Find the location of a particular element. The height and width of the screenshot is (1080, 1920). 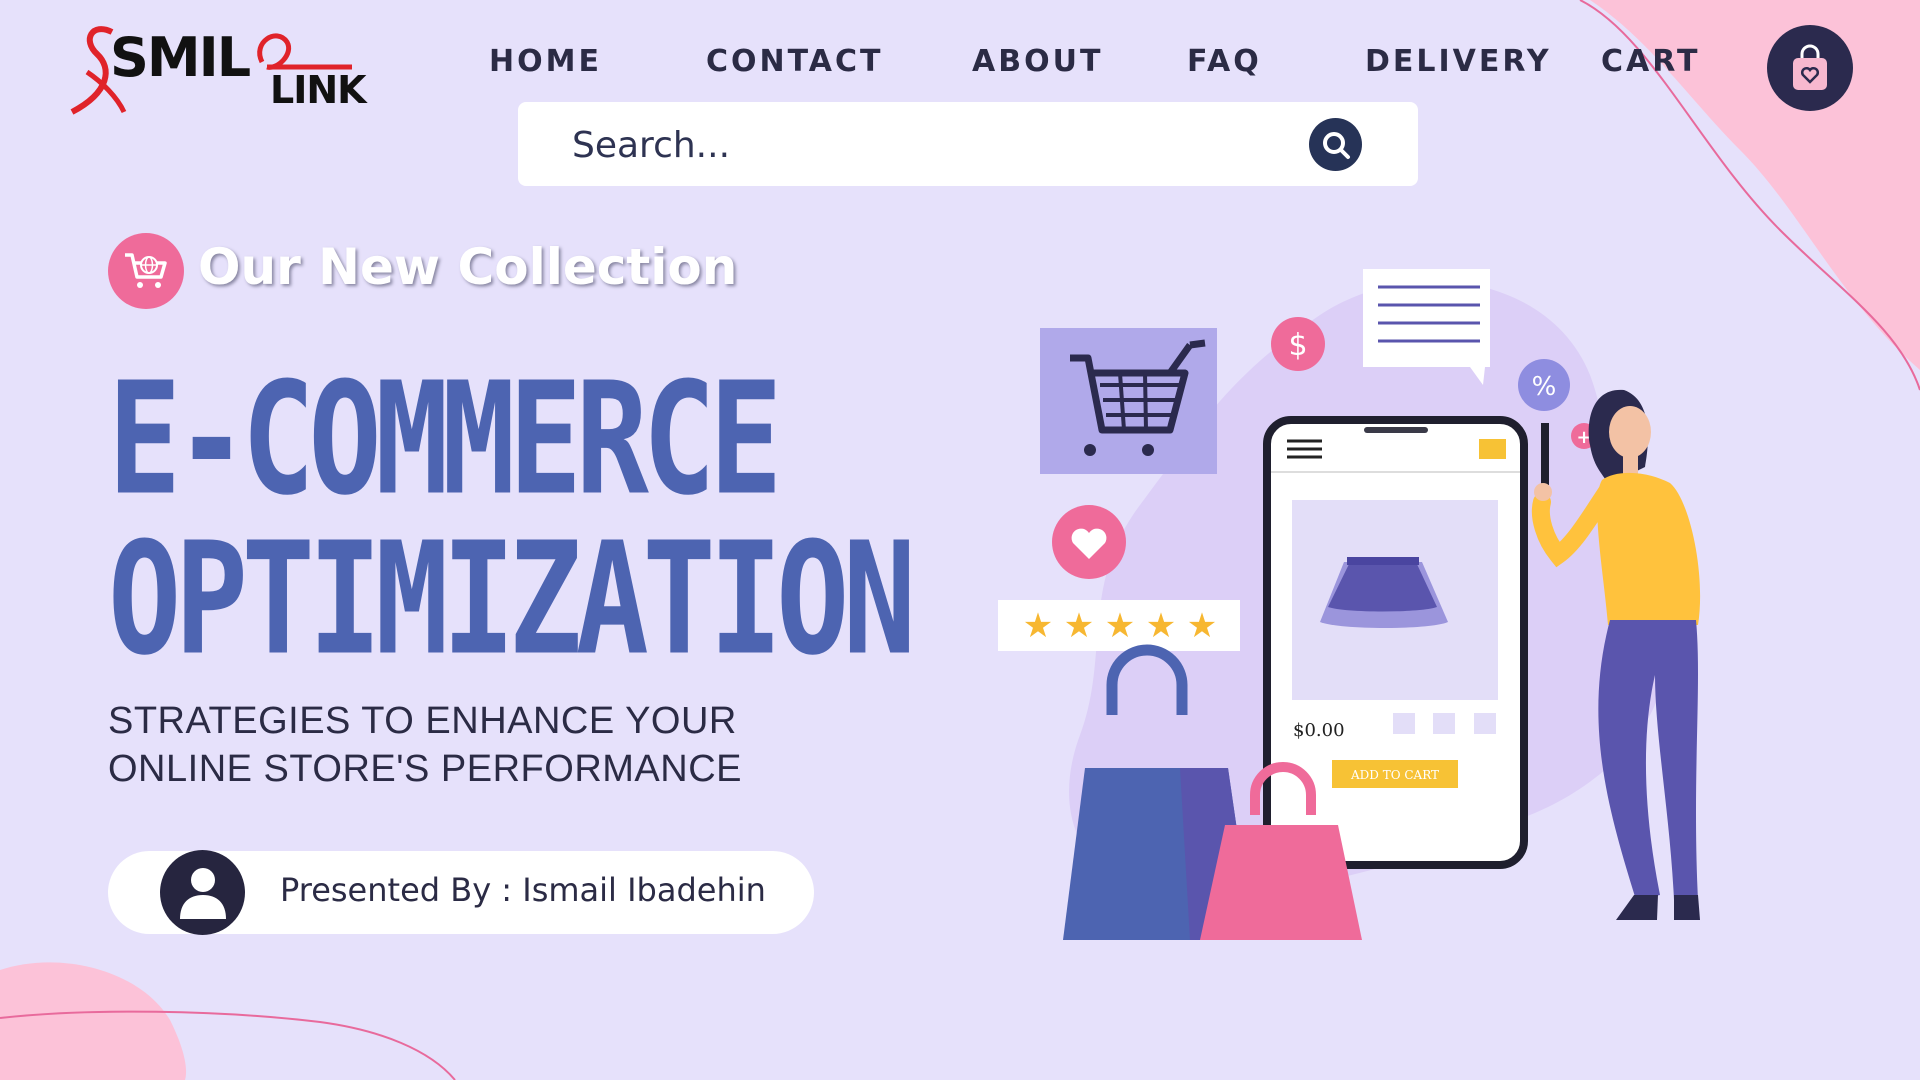

nav-faq: FAQ is located at coordinates (1224, 61).